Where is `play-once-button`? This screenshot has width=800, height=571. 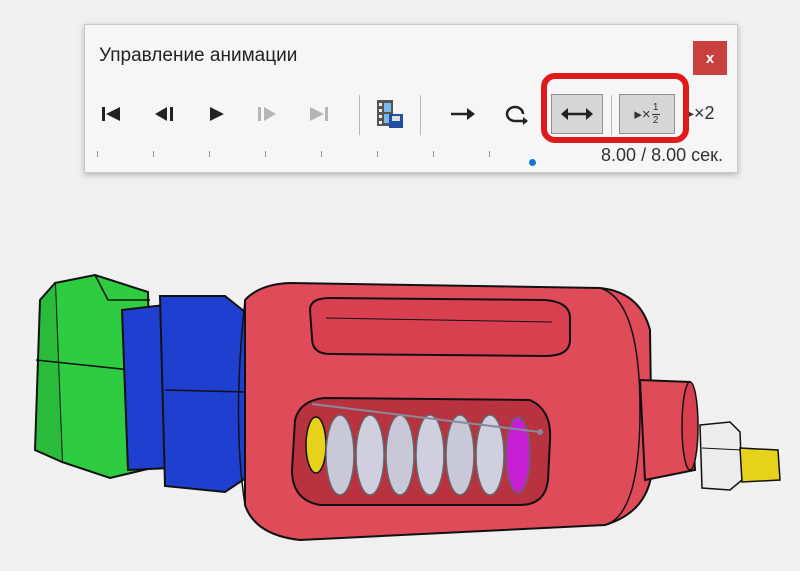
play-once-button is located at coordinates (463, 114).